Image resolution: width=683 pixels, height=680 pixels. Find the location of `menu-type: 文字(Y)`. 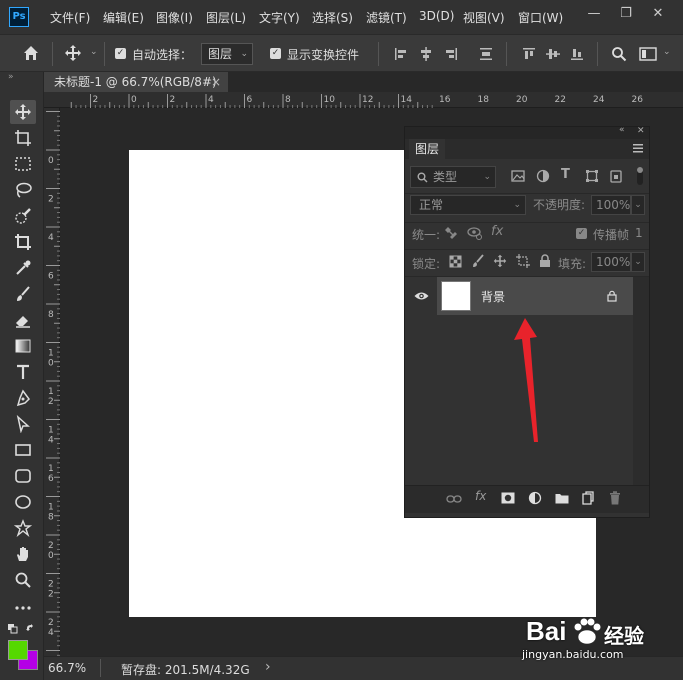

menu-type: 文字(Y) is located at coordinates (279, 17).